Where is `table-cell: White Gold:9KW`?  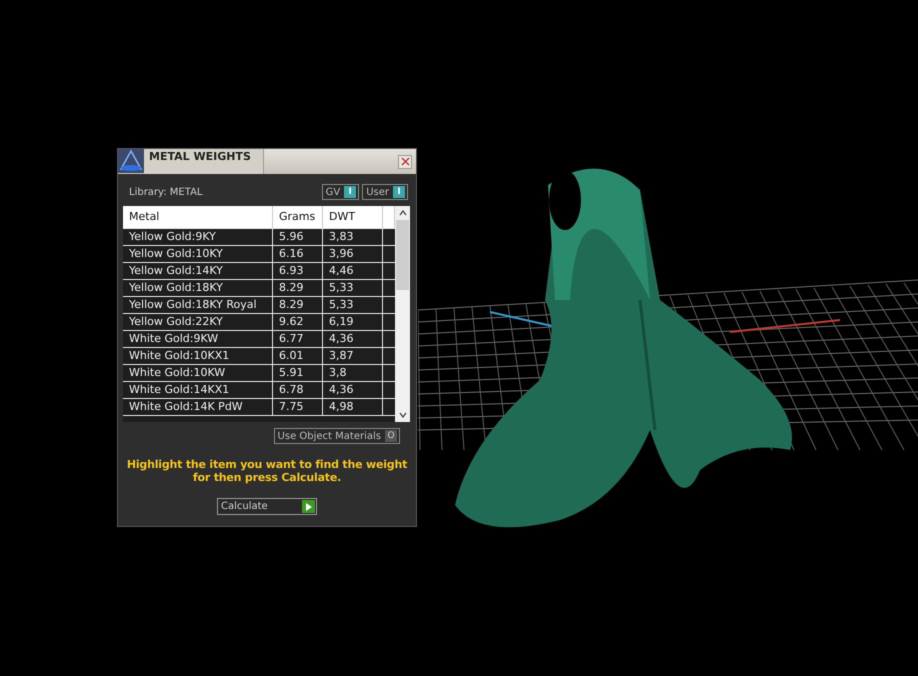
table-cell: White Gold:9KW is located at coordinates (198, 339).